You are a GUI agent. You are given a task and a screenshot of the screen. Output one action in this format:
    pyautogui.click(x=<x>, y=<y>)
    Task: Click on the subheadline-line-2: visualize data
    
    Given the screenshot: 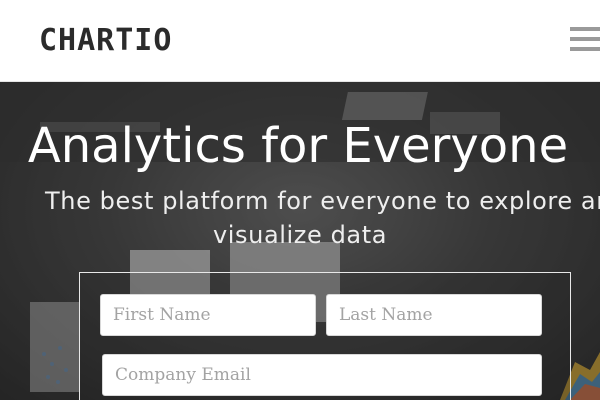 What is the action you would take?
    pyautogui.click(x=300, y=235)
    